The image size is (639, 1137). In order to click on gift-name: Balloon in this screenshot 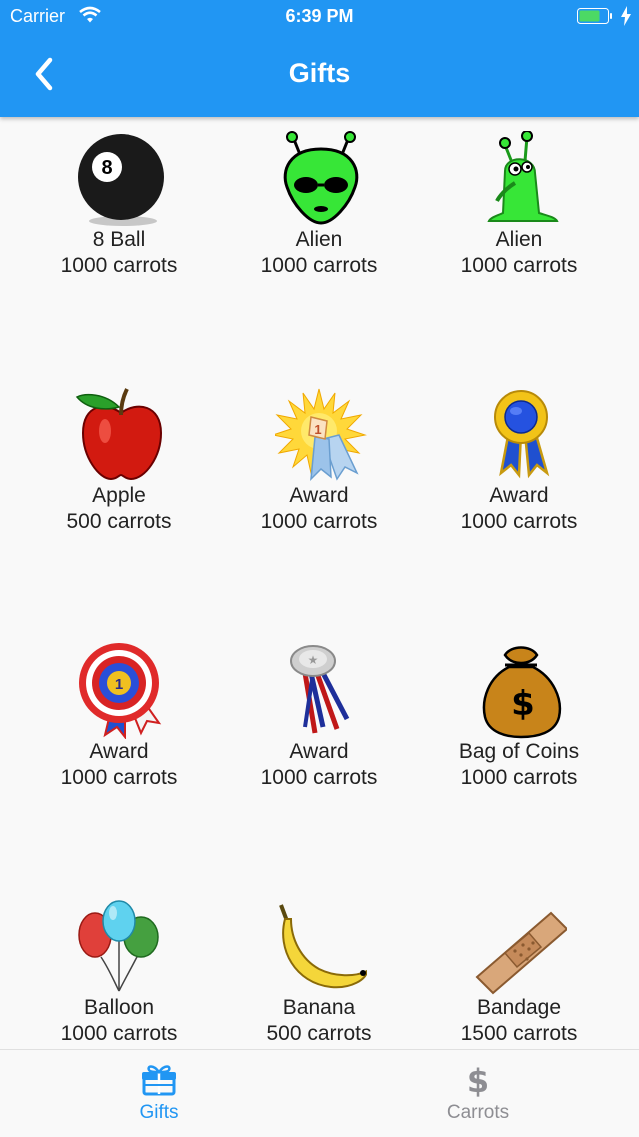, I will do `click(119, 1007)`.